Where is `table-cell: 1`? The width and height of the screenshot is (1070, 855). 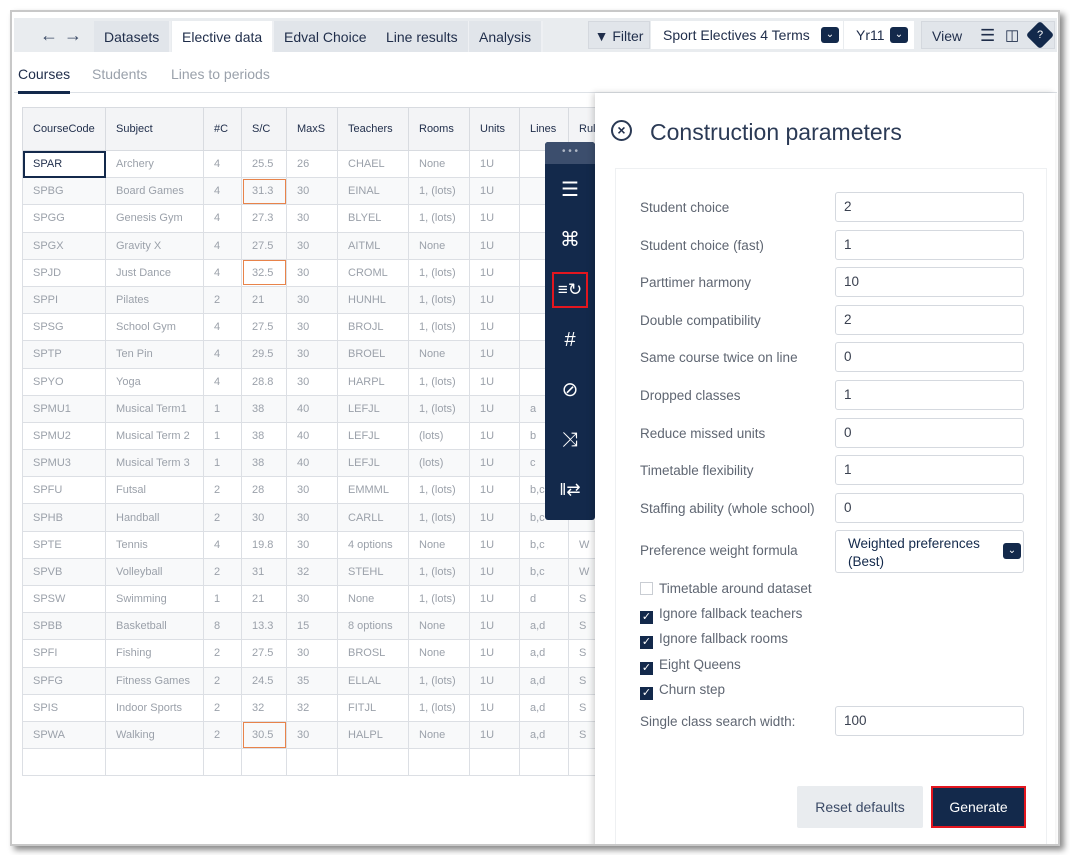
table-cell: 1 is located at coordinates (222, 408).